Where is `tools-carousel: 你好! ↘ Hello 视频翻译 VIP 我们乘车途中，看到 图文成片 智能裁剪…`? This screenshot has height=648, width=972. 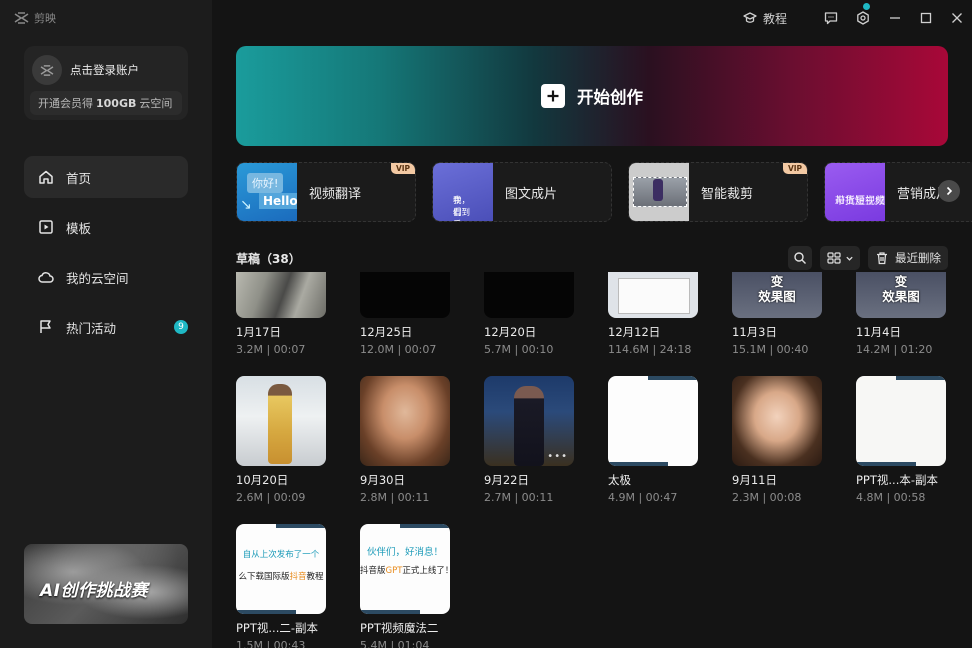 tools-carousel: 你好! ↘ Hello 视频翻译 VIP 我们乘车途中，看到 图文成片 智能裁剪… is located at coordinates (604, 192).